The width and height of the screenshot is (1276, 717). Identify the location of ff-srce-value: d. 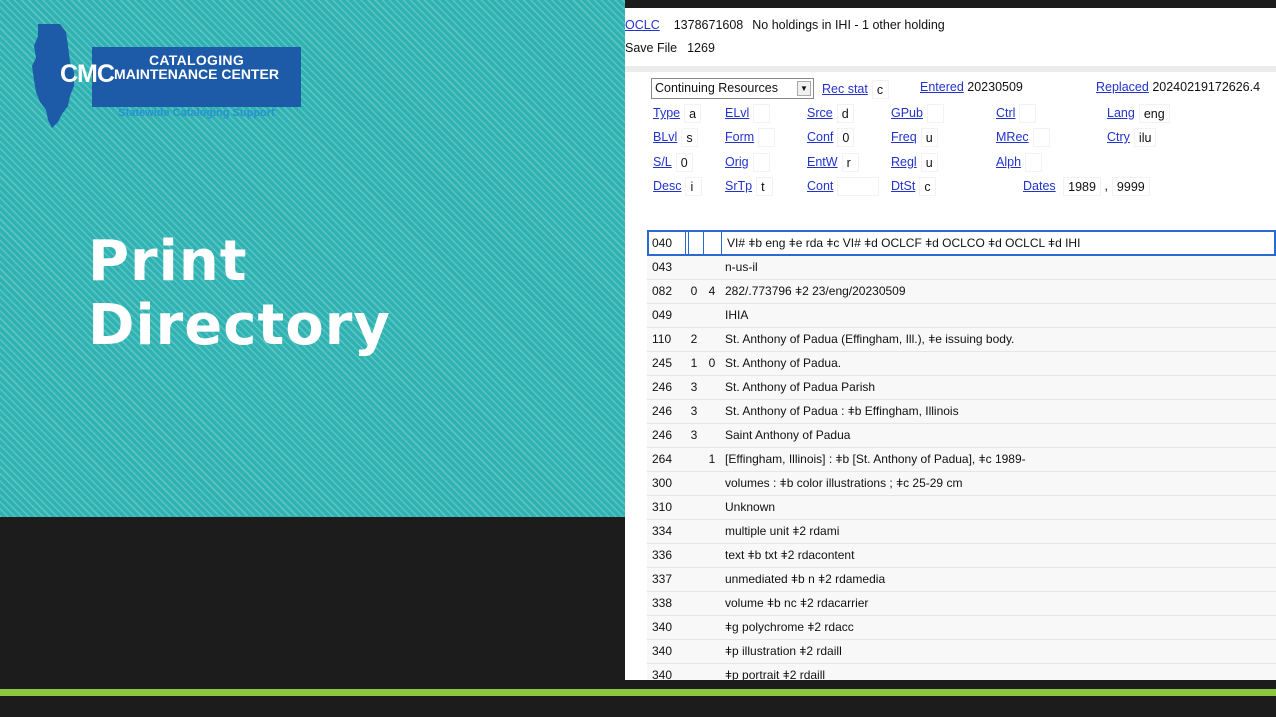
(845, 113).